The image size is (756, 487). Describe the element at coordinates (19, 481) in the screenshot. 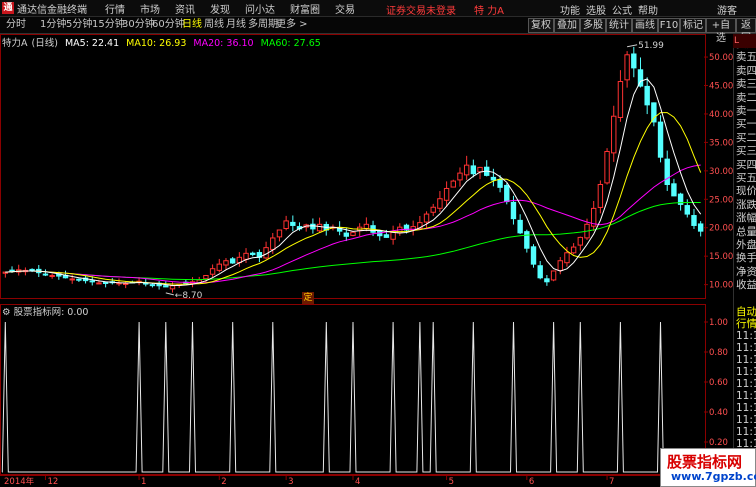

I see `date-tick-label: 2014年` at that location.